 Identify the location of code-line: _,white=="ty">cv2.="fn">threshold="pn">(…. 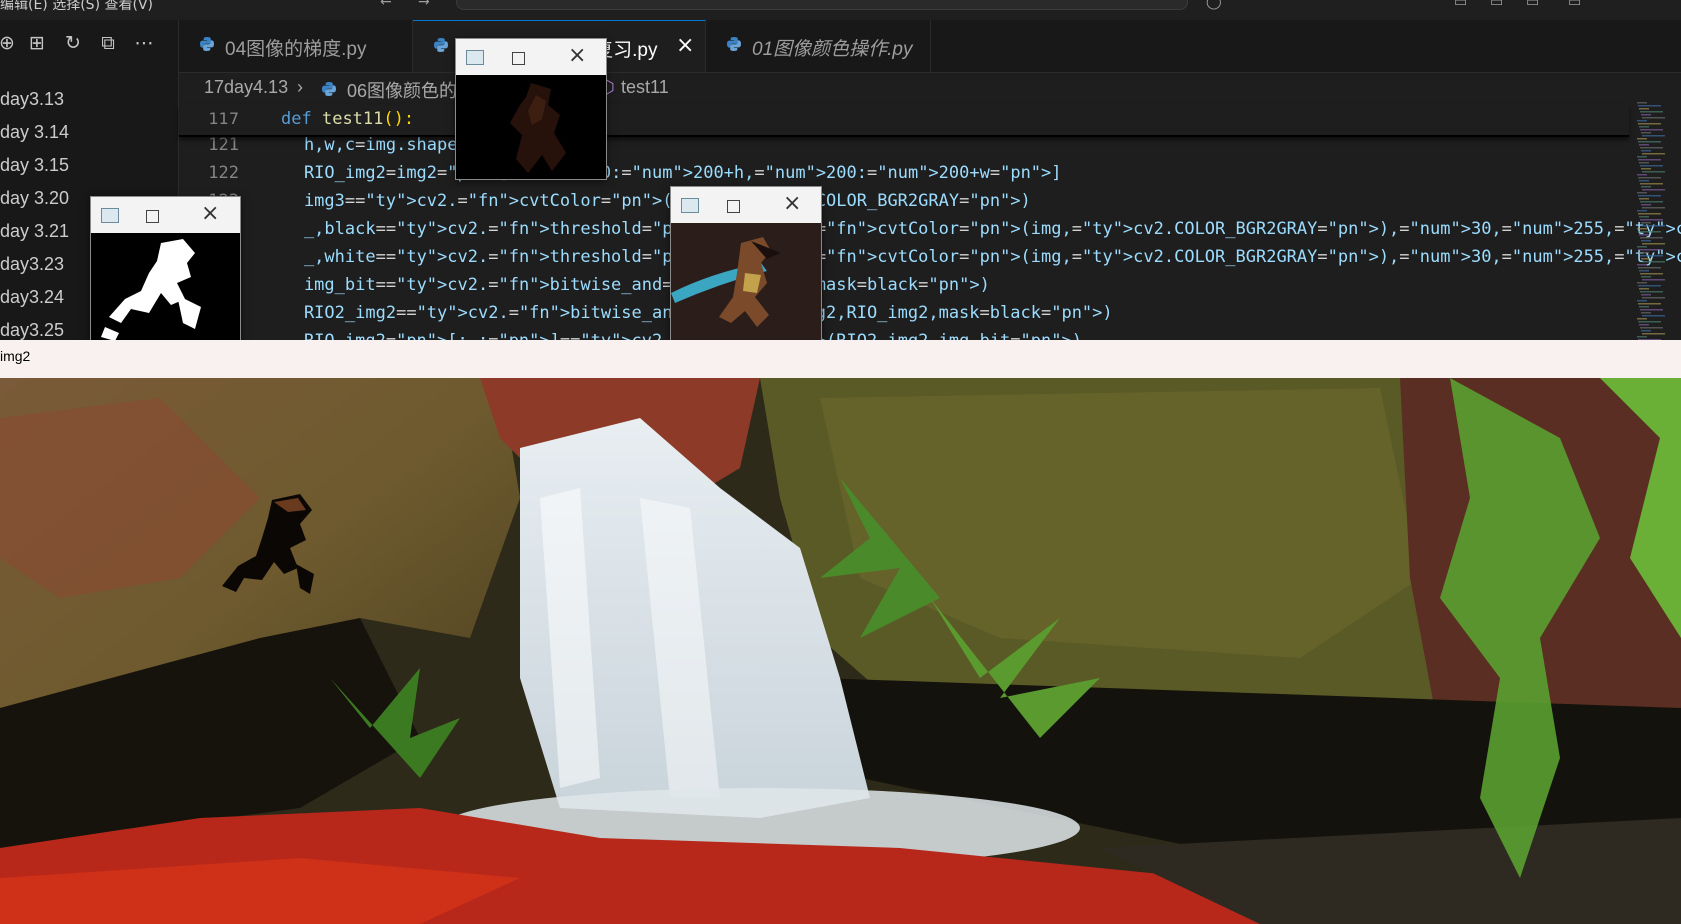
(972, 257).